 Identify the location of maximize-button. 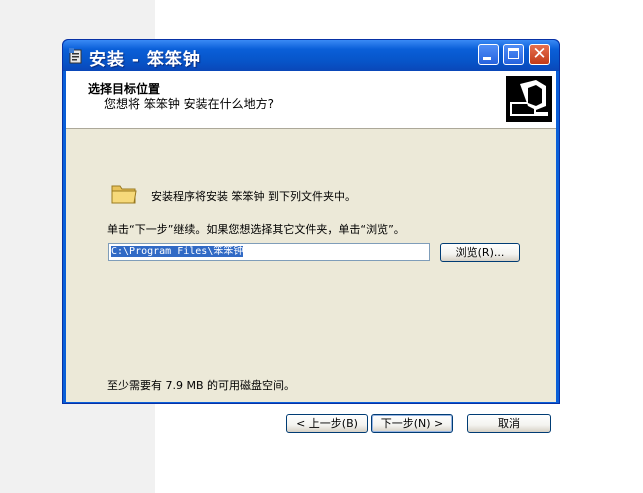
(513, 54).